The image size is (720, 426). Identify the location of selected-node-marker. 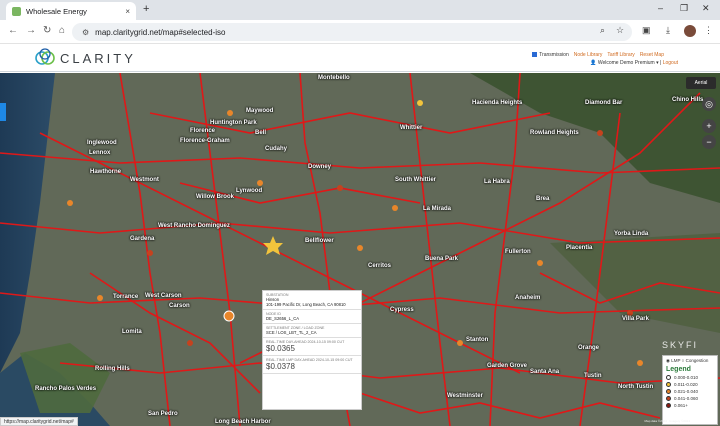
(229, 316).